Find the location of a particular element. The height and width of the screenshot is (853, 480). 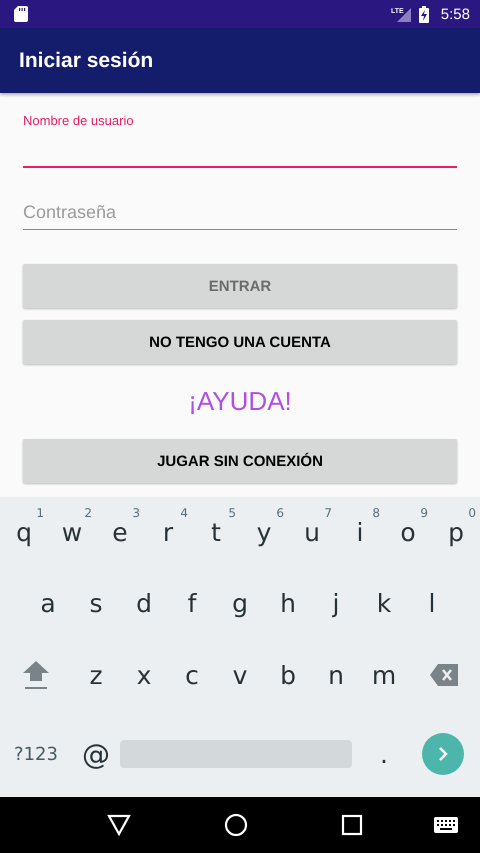

home-icon is located at coordinates (236, 825).